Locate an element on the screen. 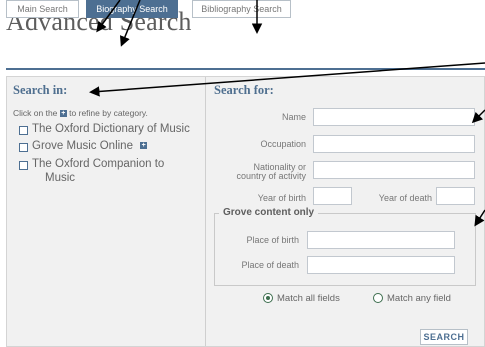 This screenshot has width=485, height=347. hint-text-after: to refine by category. is located at coordinates (108, 113).